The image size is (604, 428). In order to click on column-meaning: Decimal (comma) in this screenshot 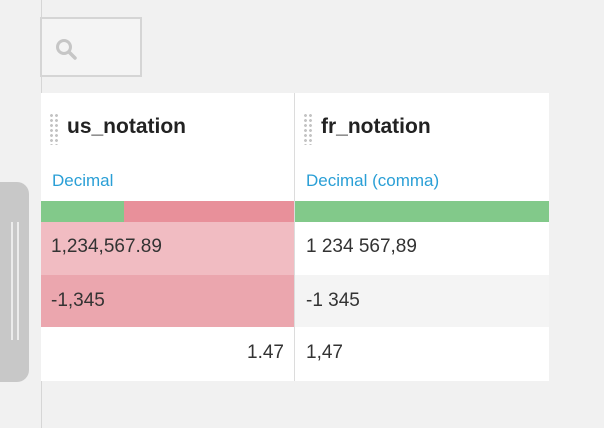, I will do `click(372, 181)`.